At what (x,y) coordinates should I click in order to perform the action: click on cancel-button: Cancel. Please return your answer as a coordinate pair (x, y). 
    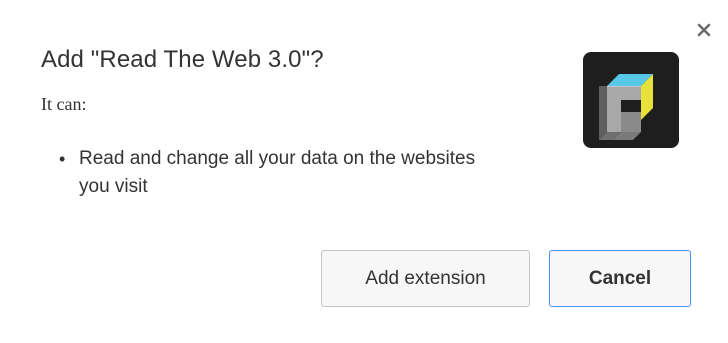
    Looking at the image, I should click on (620, 278).